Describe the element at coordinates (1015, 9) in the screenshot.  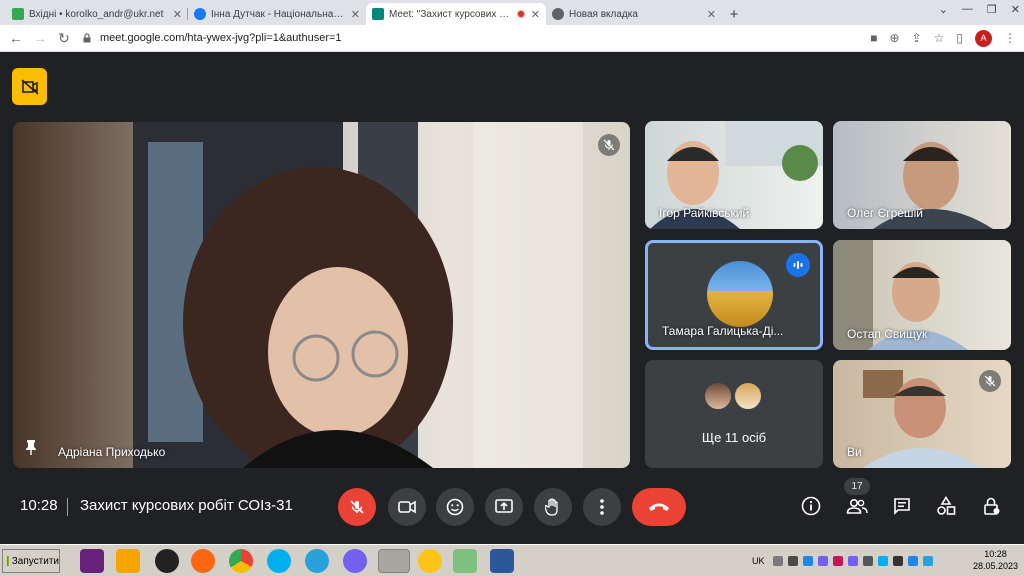
I see `close-window-button: ✕` at that location.